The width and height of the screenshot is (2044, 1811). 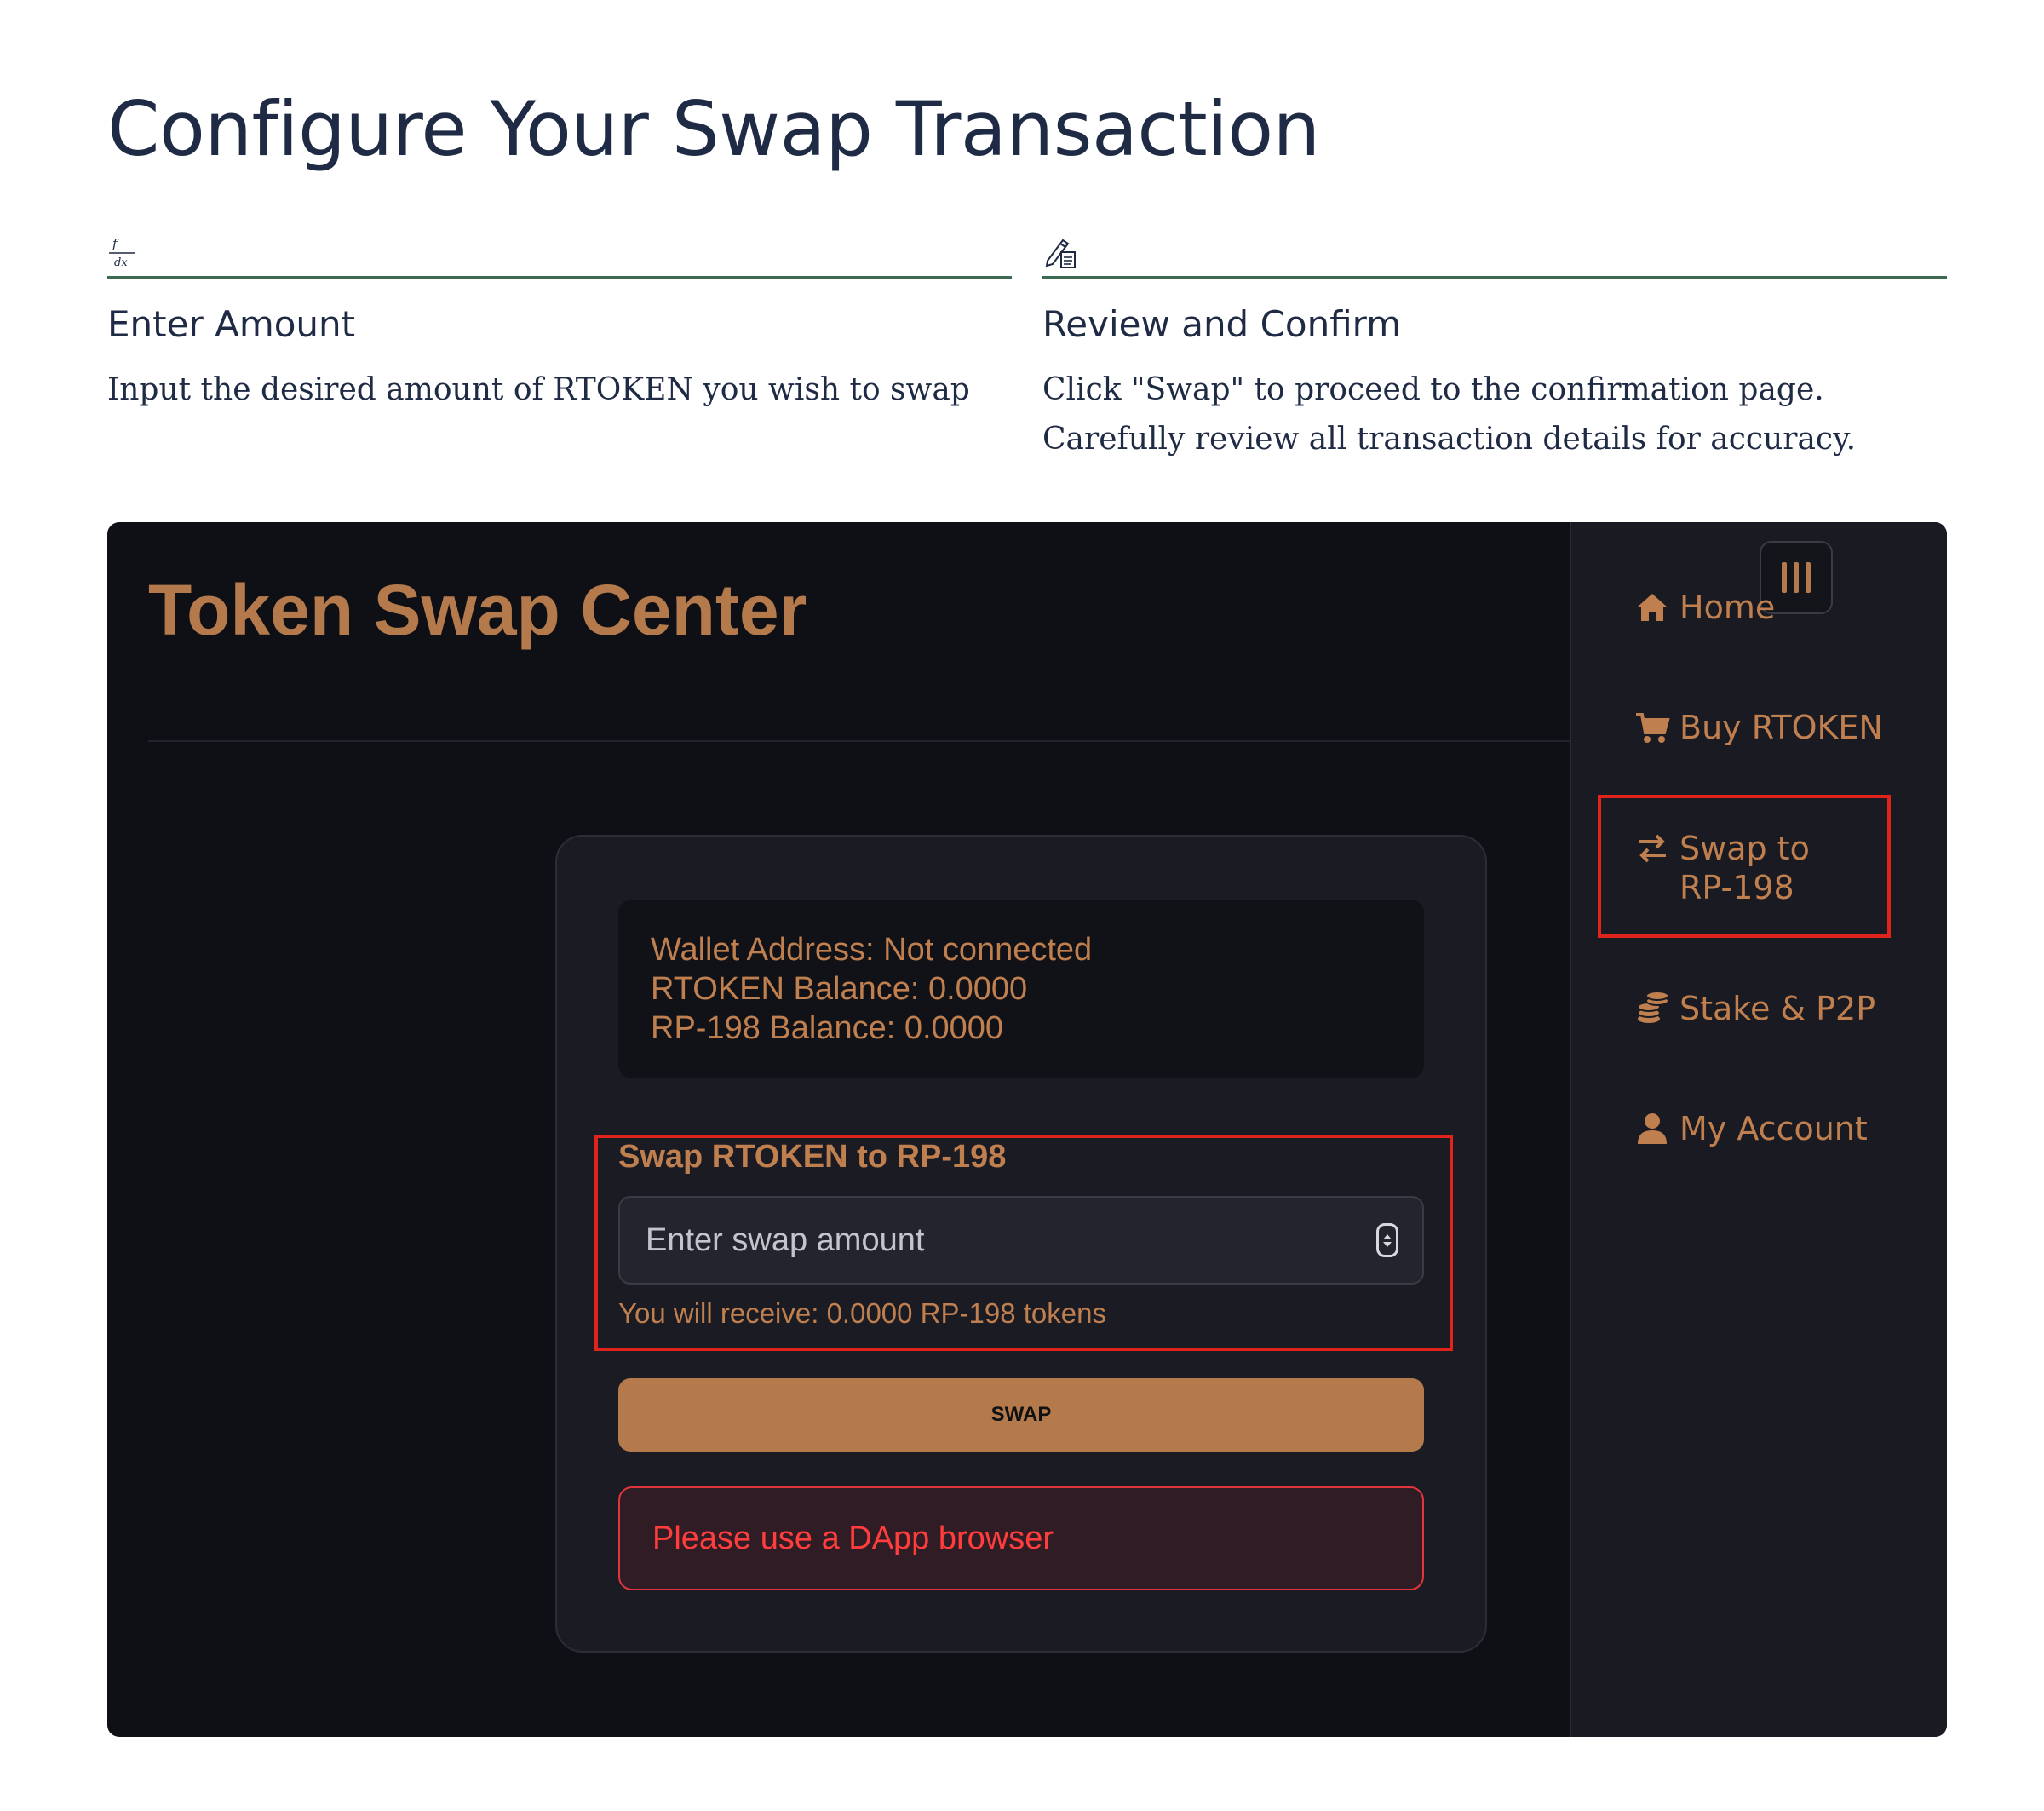 What do you see at coordinates (1781, 727) in the screenshot?
I see `sidebar-item-label: Buy RTOKEN` at bounding box center [1781, 727].